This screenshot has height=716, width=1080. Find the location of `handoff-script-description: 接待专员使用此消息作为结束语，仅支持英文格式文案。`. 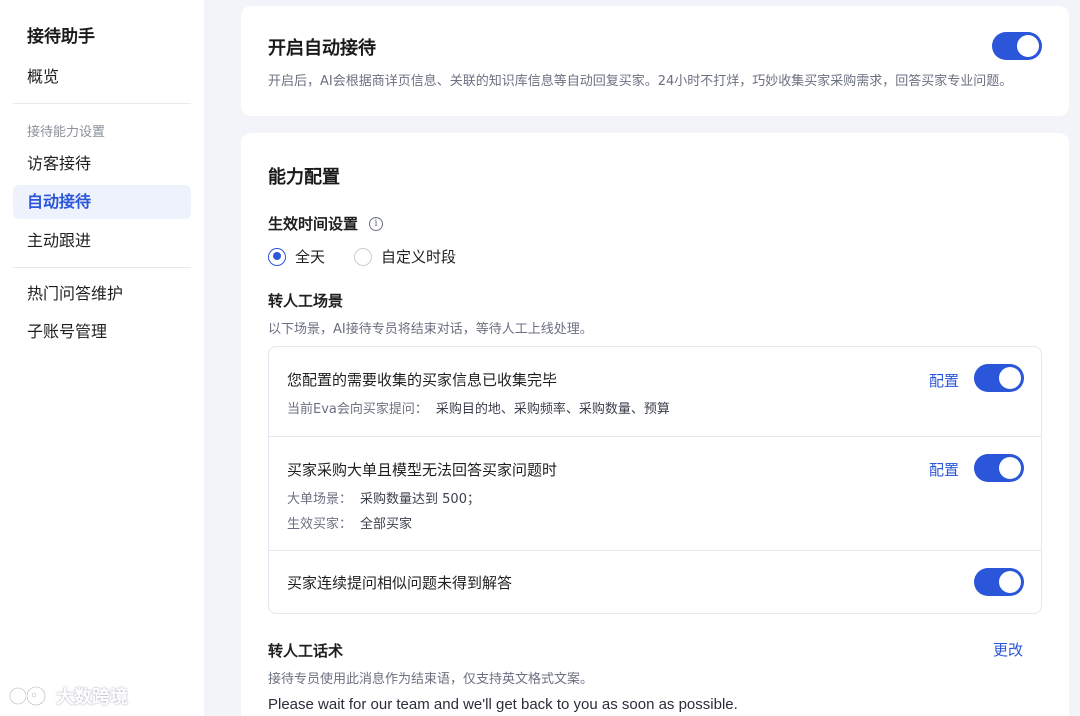

handoff-script-description: 接待专员使用此消息作为结束语，仅支持英文格式文案。 is located at coordinates (431, 679).